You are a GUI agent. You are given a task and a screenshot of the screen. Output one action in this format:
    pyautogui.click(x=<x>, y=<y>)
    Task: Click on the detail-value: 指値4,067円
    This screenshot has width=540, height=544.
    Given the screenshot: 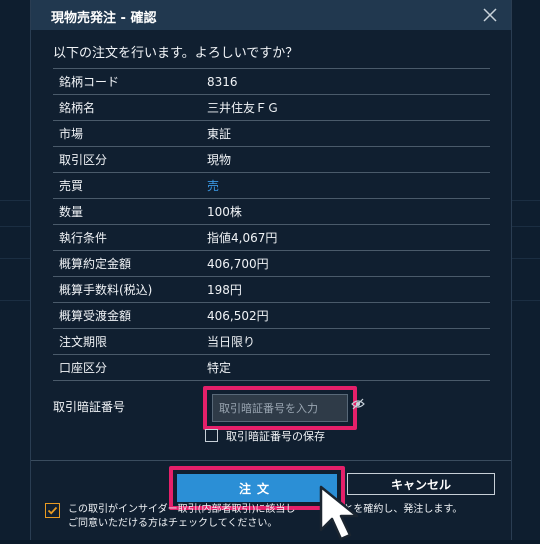 What is the action you would take?
    pyautogui.click(x=348, y=237)
    